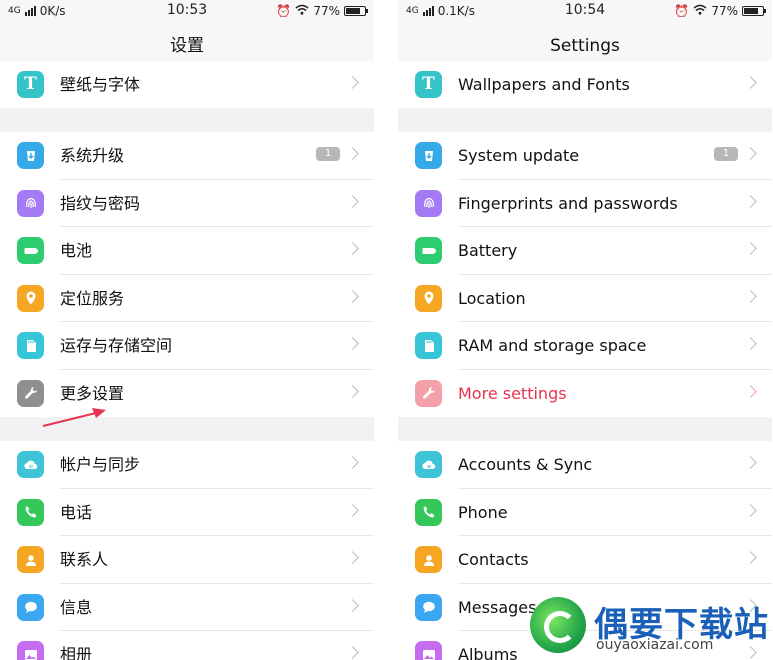  I want to click on annotation-arrow, so click(74, 417).